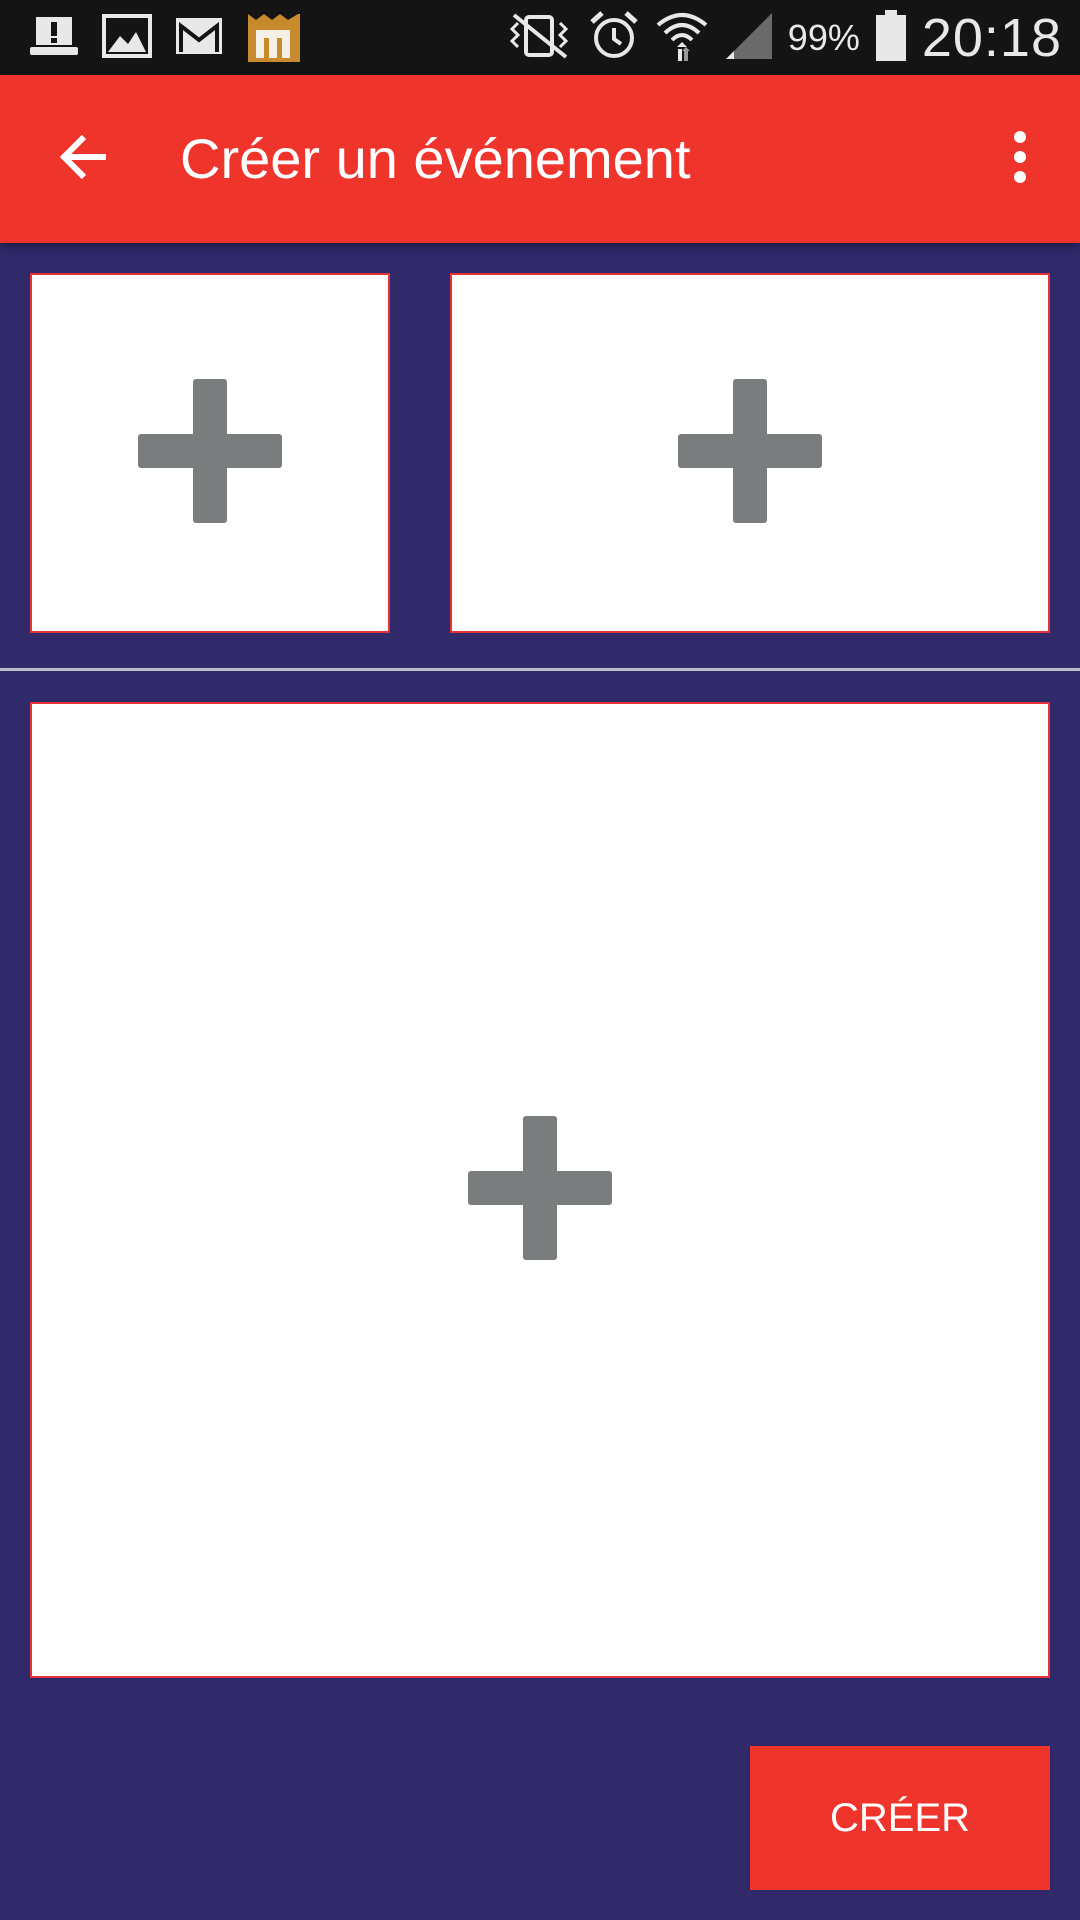  I want to click on wifi-icon, so click(682, 38).